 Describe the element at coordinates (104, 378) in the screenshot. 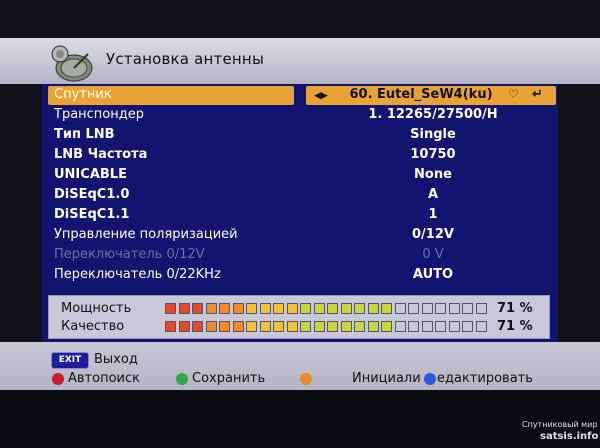

I see `autosearch-label: Автопоиск` at that location.